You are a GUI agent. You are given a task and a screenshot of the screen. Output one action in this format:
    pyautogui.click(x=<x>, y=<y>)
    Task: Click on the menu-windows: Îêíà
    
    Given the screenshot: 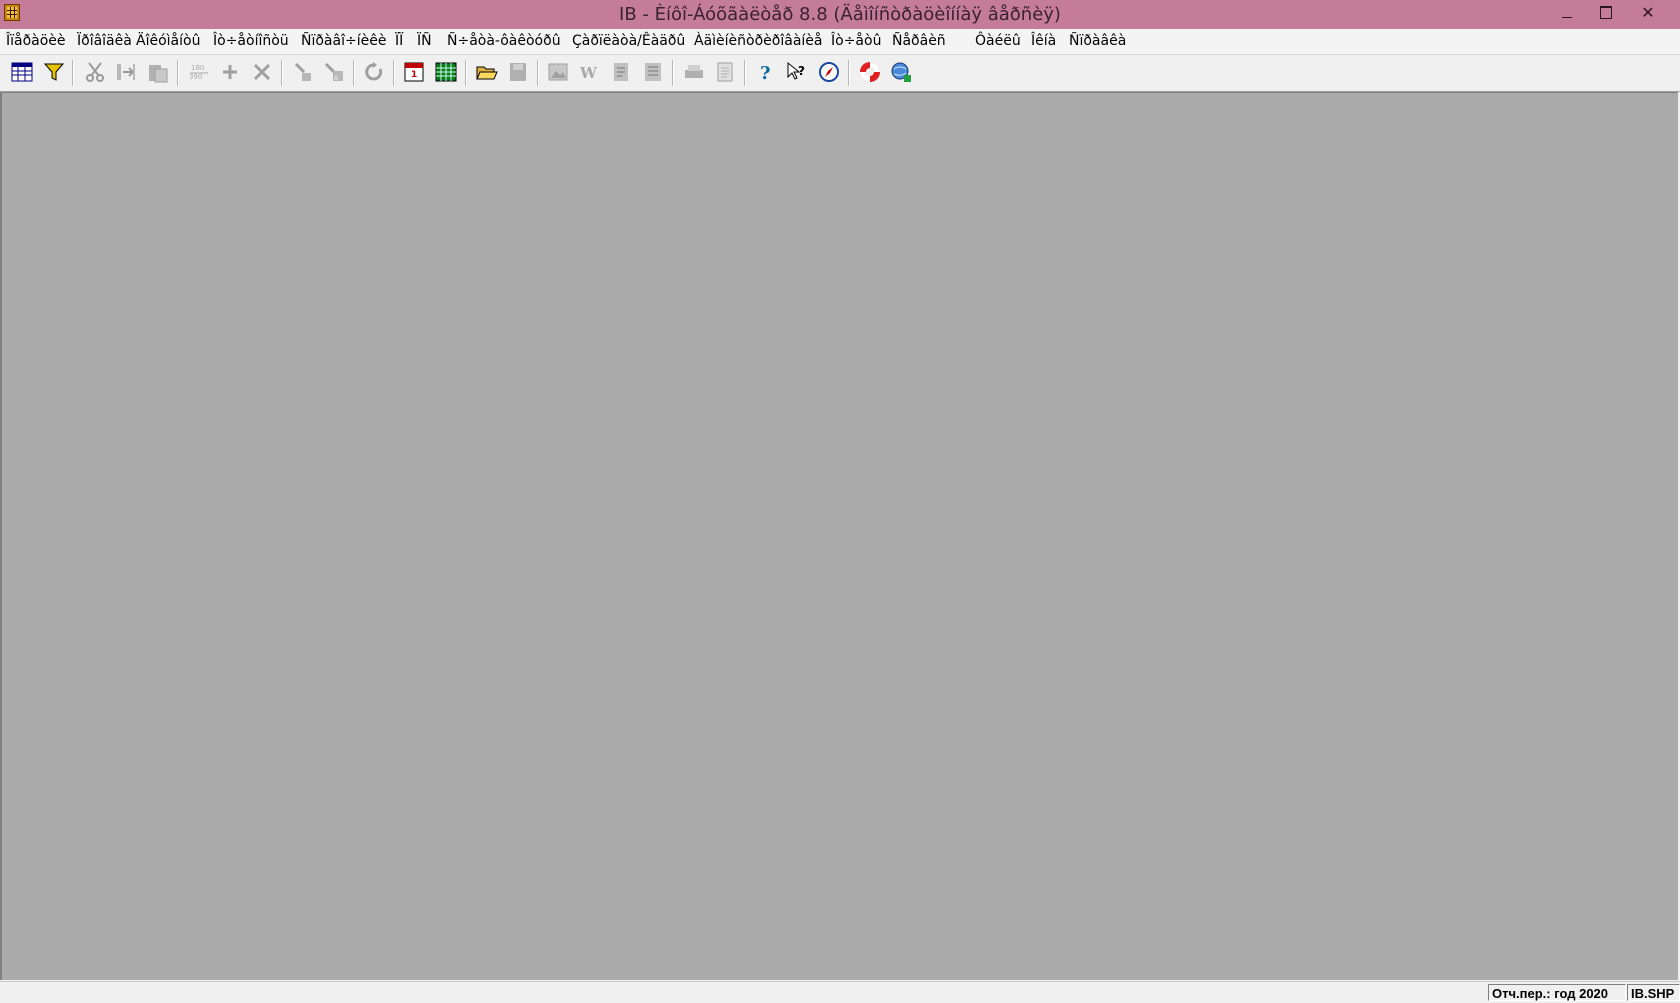 What is the action you would take?
    pyautogui.click(x=1043, y=41)
    